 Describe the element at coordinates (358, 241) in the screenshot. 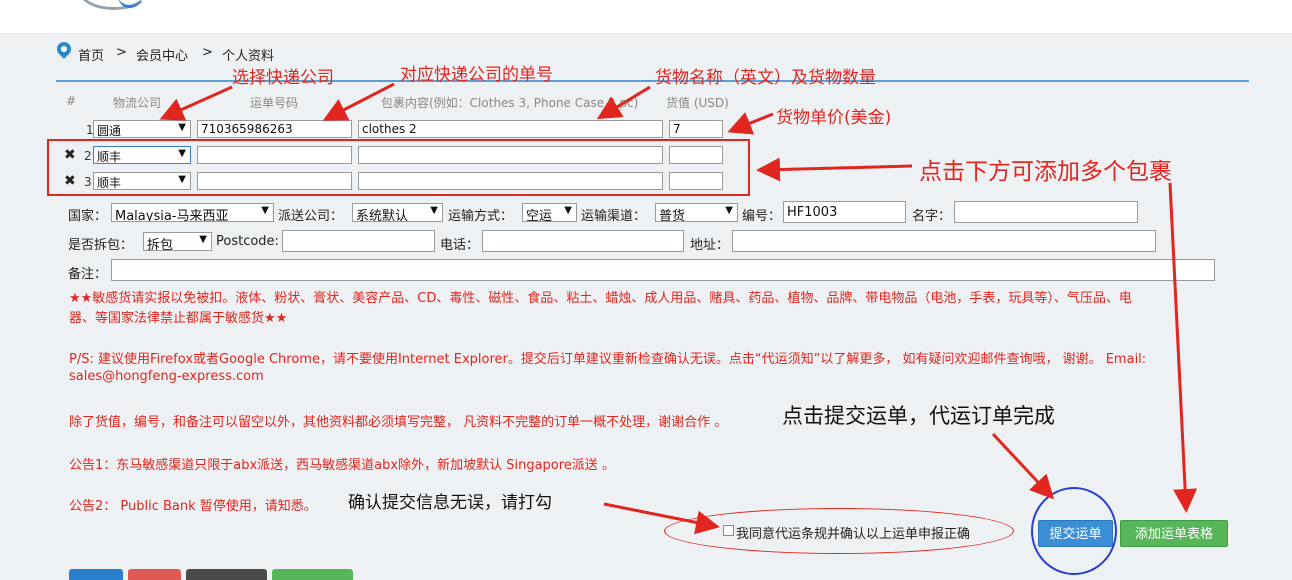

I see `postcode-input` at that location.